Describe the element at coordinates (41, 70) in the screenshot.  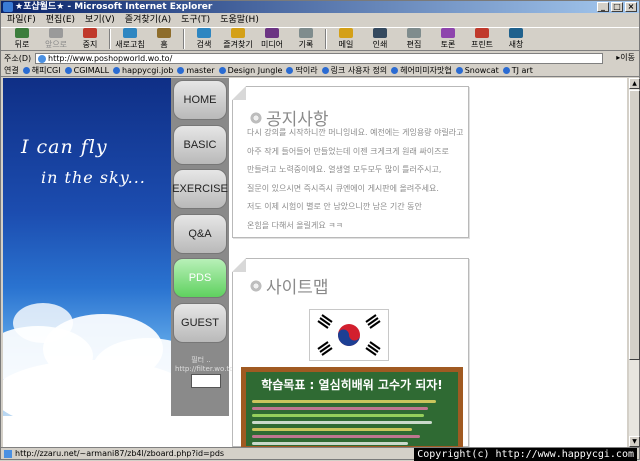
I see `link-item: 해피CGI` at that location.